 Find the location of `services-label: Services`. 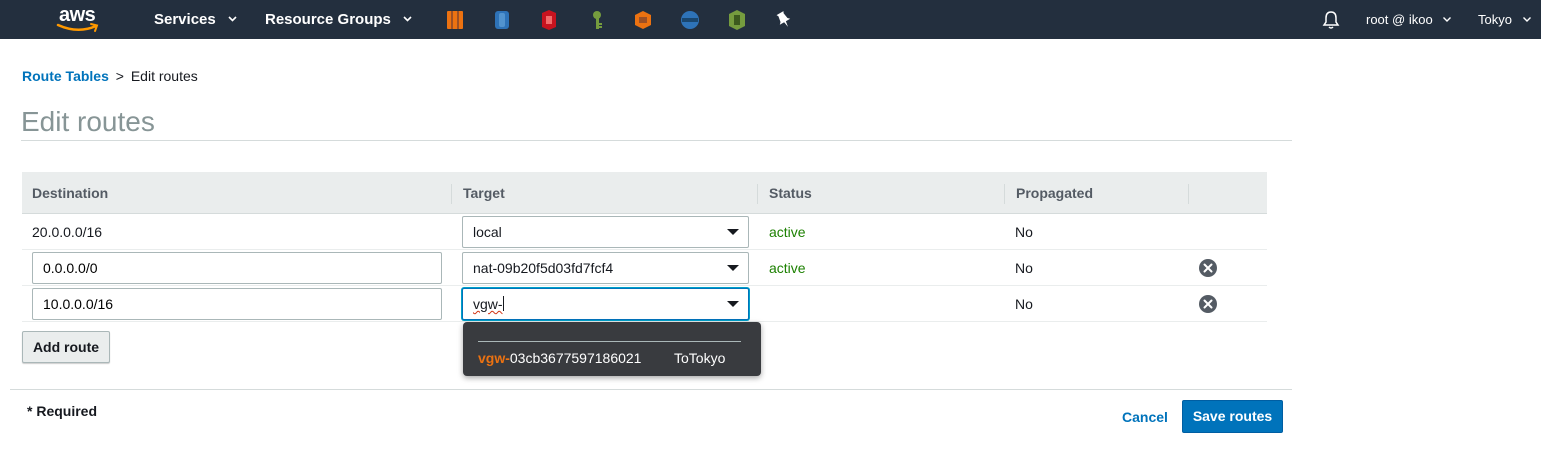

services-label: Services is located at coordinates (185, 19).